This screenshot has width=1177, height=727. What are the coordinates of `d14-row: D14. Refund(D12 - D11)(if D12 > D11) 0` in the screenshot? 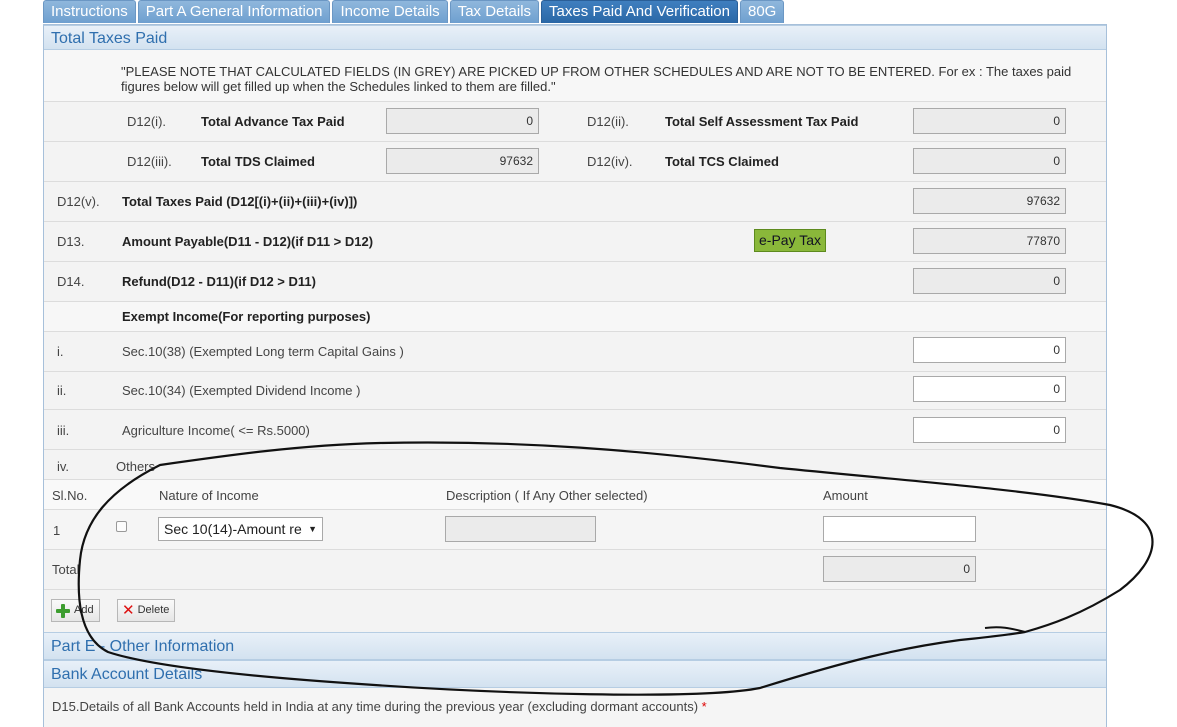 It's located at (575, 282).